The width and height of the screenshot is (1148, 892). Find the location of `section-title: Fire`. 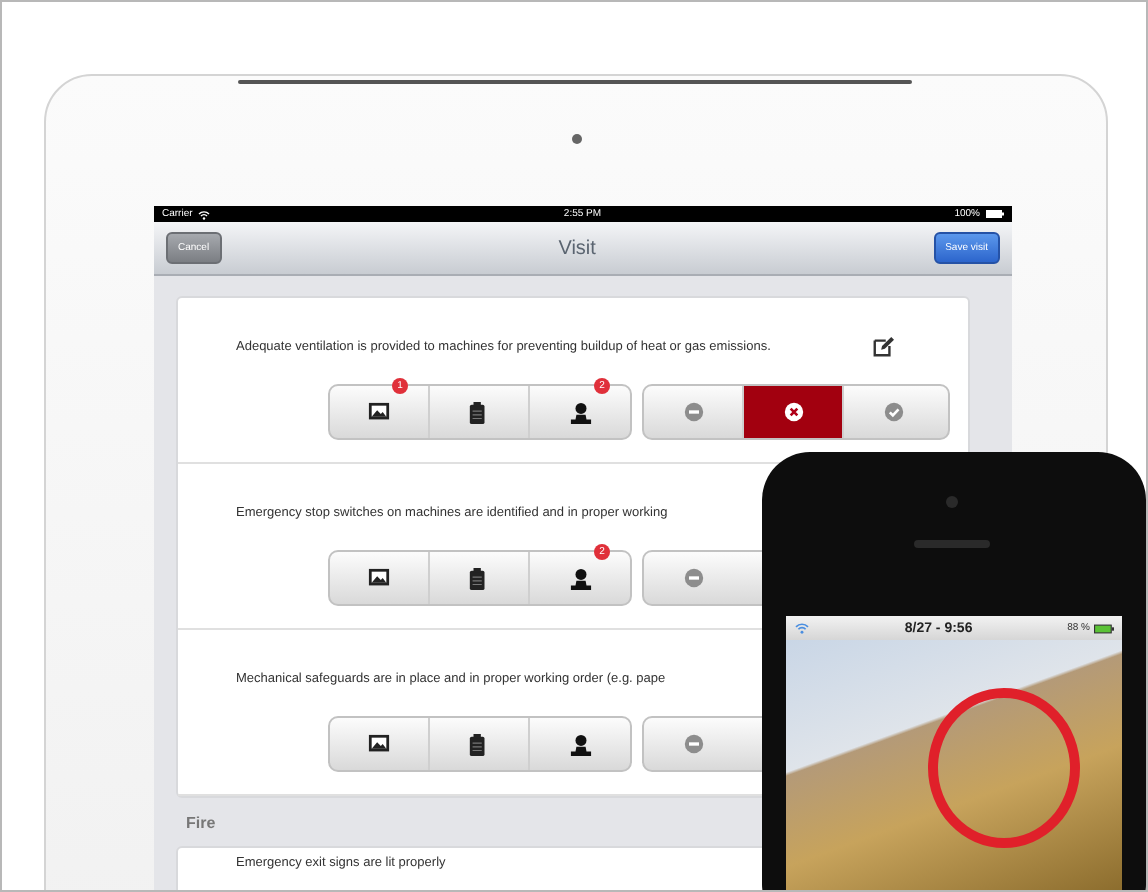

section-title: Fire is located at coordinates (201, 822).